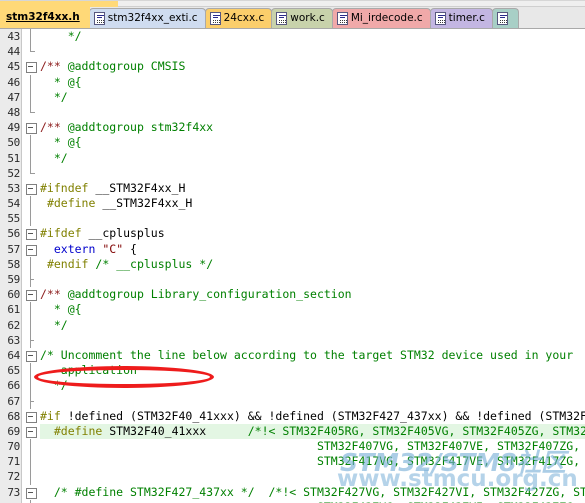  Describe the element at coordinates (50, 415) in the screenshot. I see `code-token: #if` at that location.